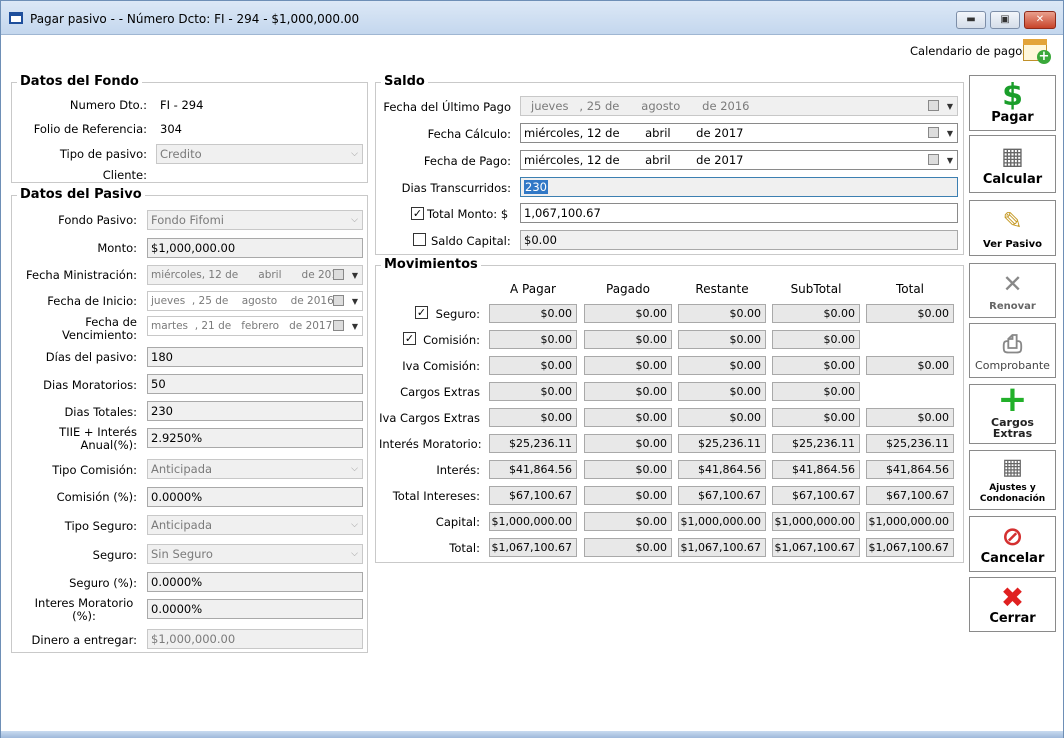  I want to click on cargos-extras-button: + Cargos Extras, so click(1012, 413).